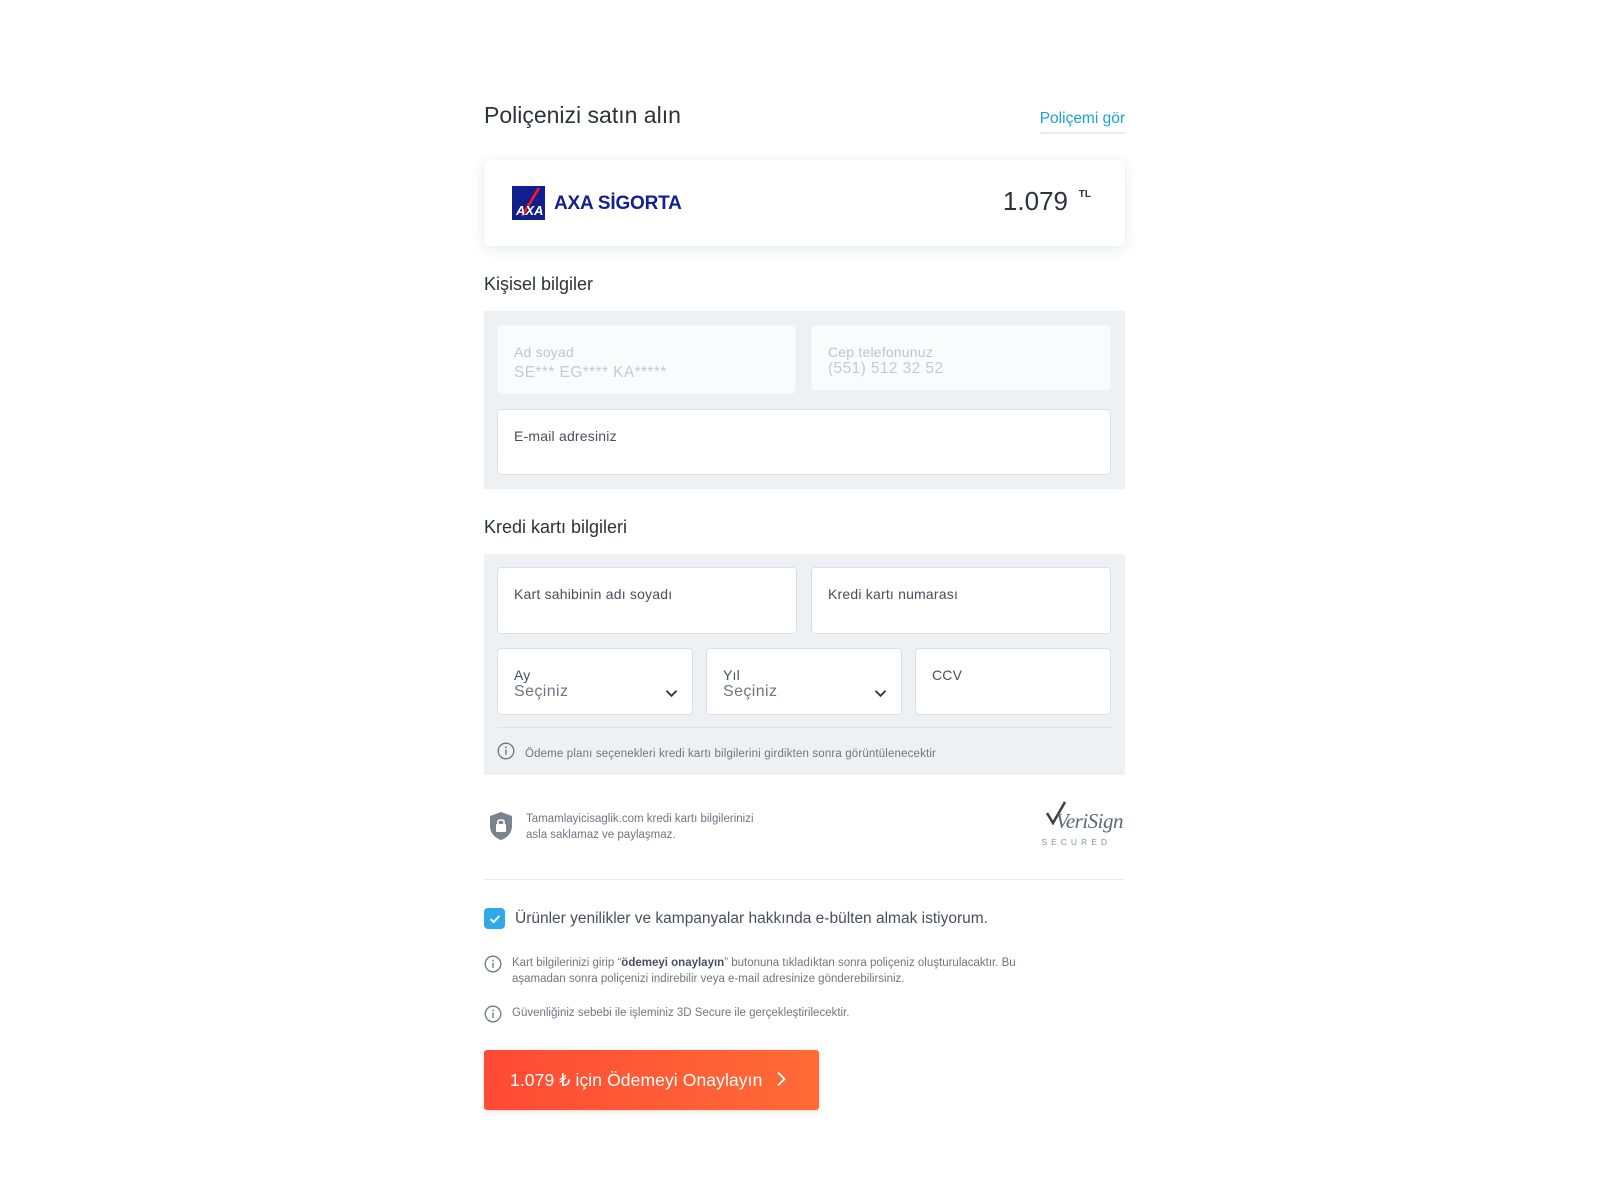  I want to click on page-title: Poliçenizi satın alın, so click(582, 115).